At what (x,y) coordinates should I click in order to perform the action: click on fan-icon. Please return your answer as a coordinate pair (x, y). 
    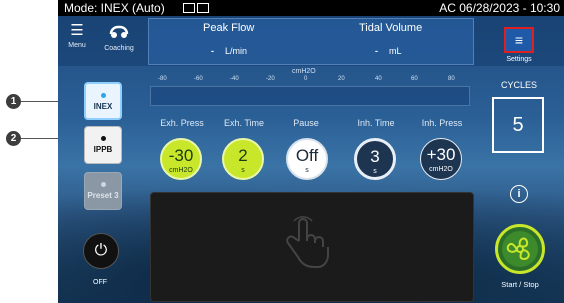
    Looking at the image, I should click on (520, 249).